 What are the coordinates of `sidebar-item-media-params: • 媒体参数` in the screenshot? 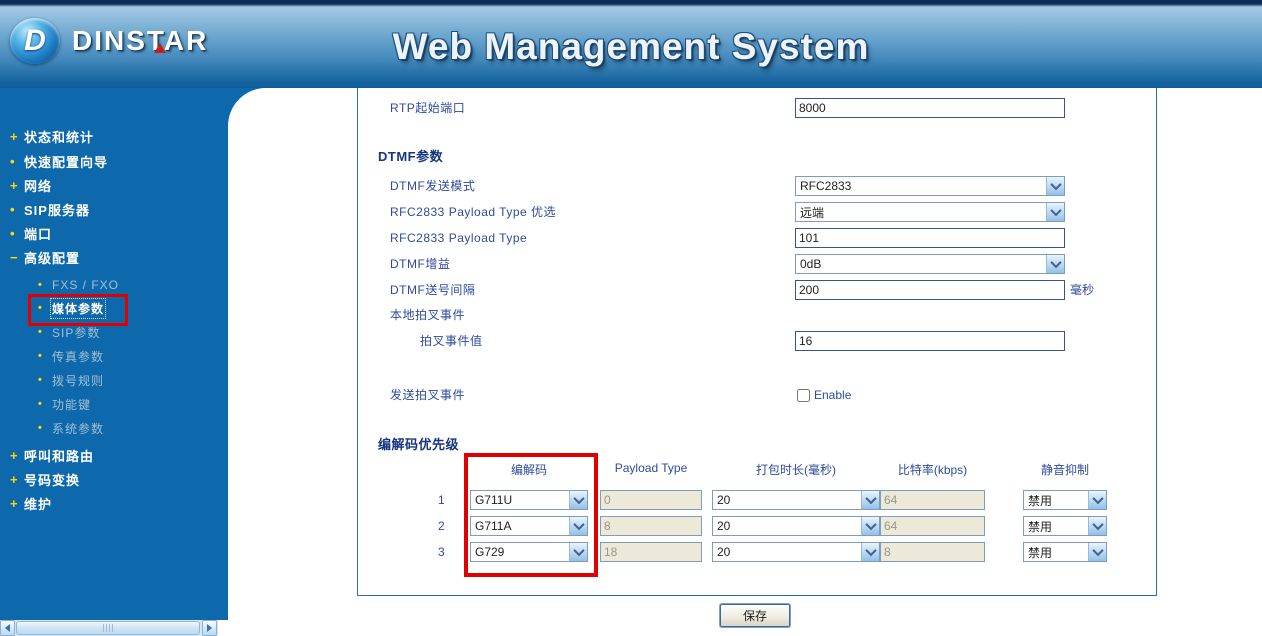 It's located at (72, 308).